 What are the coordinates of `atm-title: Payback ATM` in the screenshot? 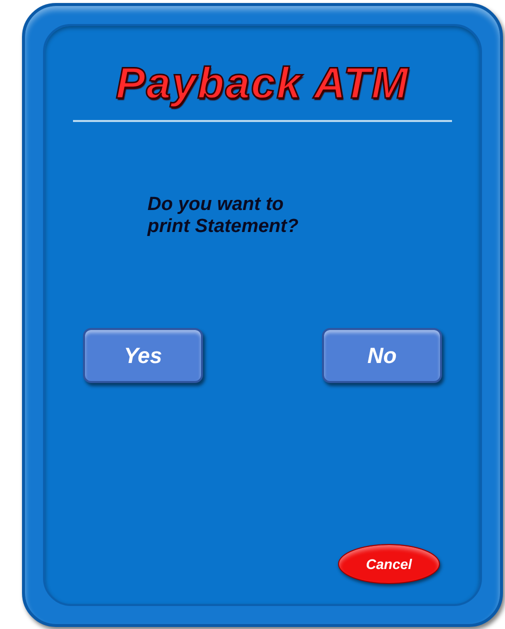 It's located at (263, 84).